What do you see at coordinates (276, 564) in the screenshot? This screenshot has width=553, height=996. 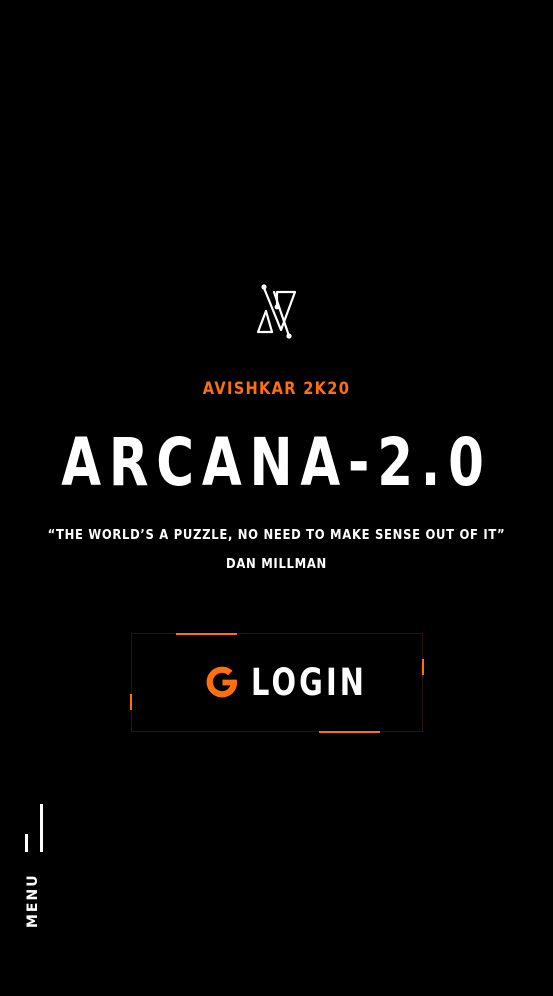 I see `quote-author: DAN MILLMAN` at bounding box center [276, 564].